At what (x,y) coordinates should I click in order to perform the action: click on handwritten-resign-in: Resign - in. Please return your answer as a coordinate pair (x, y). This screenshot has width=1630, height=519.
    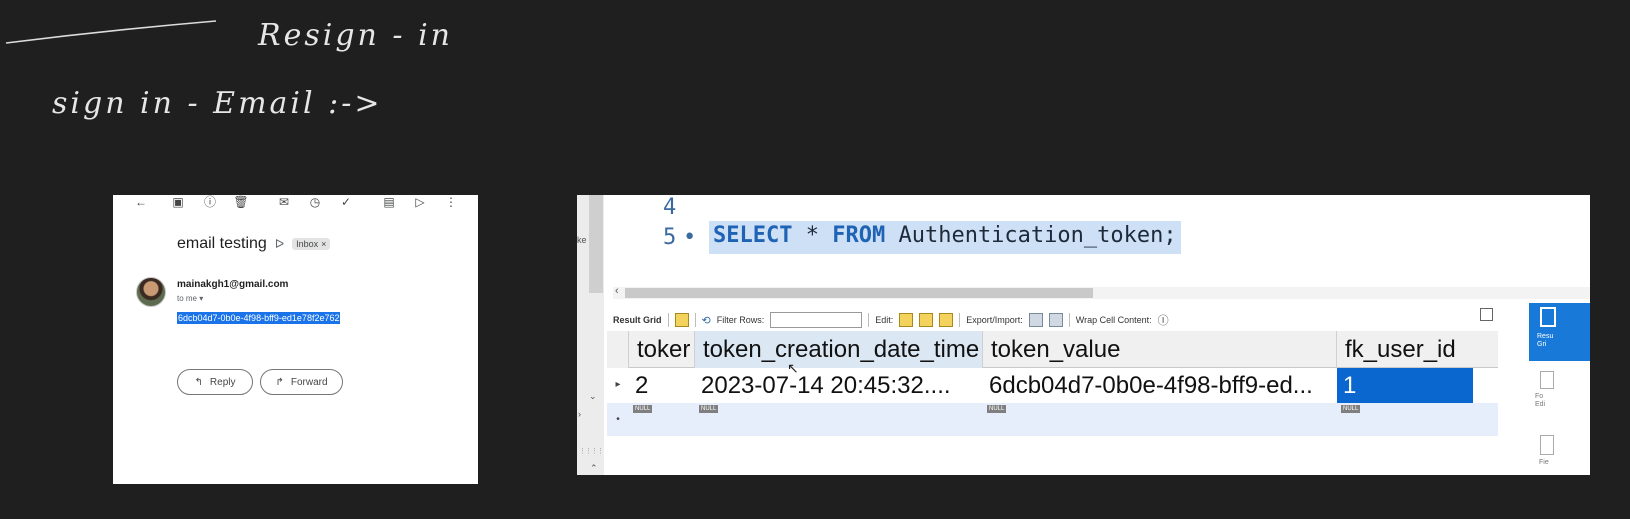
    Looking at the image, I should click on (355, 35).